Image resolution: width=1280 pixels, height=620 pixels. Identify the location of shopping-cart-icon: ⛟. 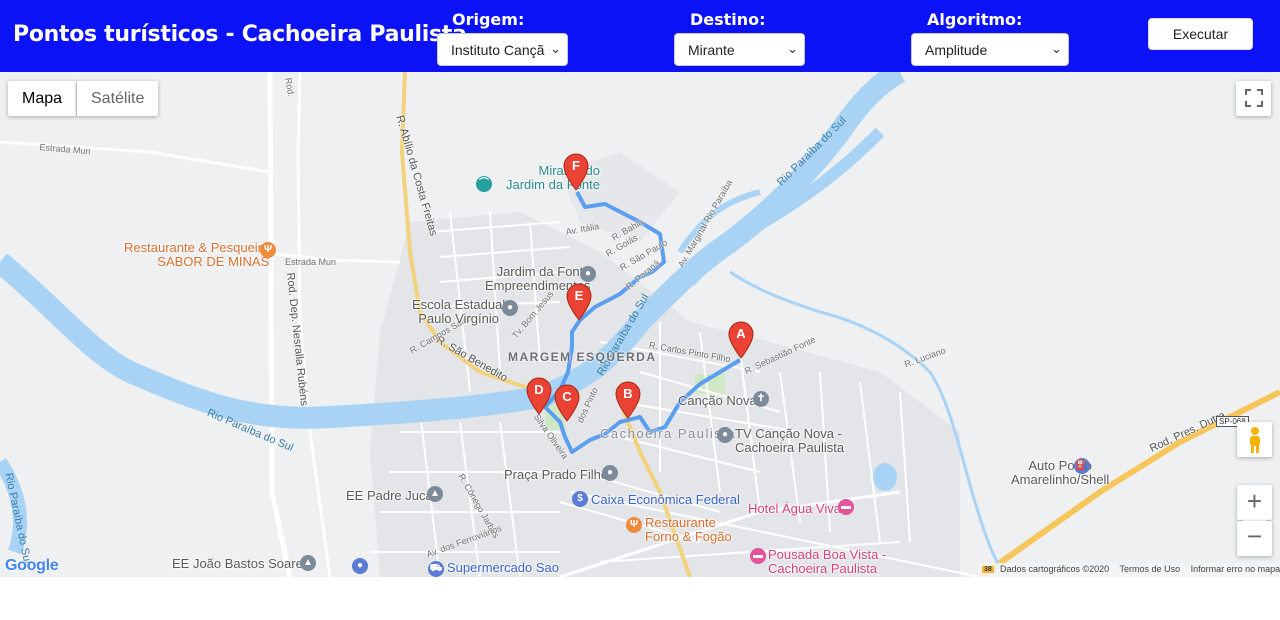
(436, 569).